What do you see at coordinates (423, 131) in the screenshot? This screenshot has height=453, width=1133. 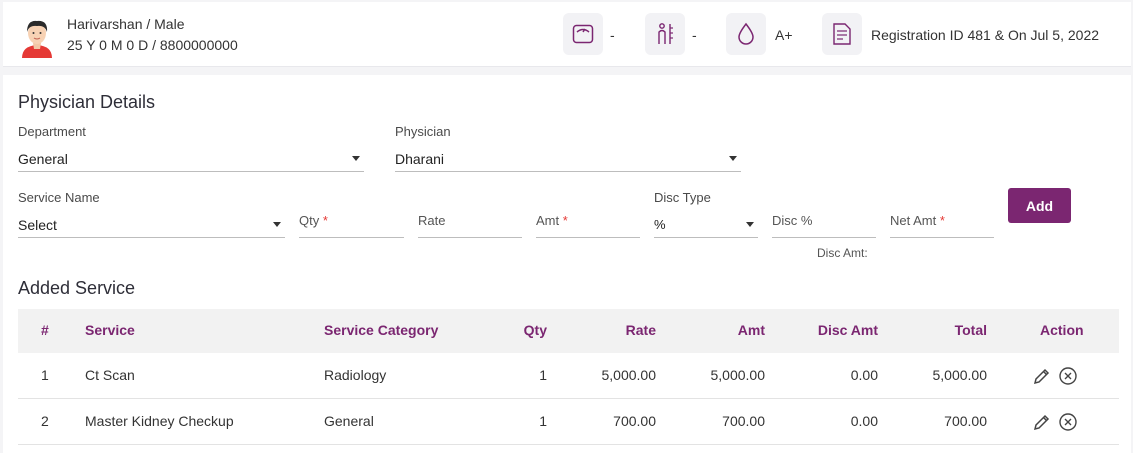 I see `physician-label: Physician` at bounding box center [423, 131].